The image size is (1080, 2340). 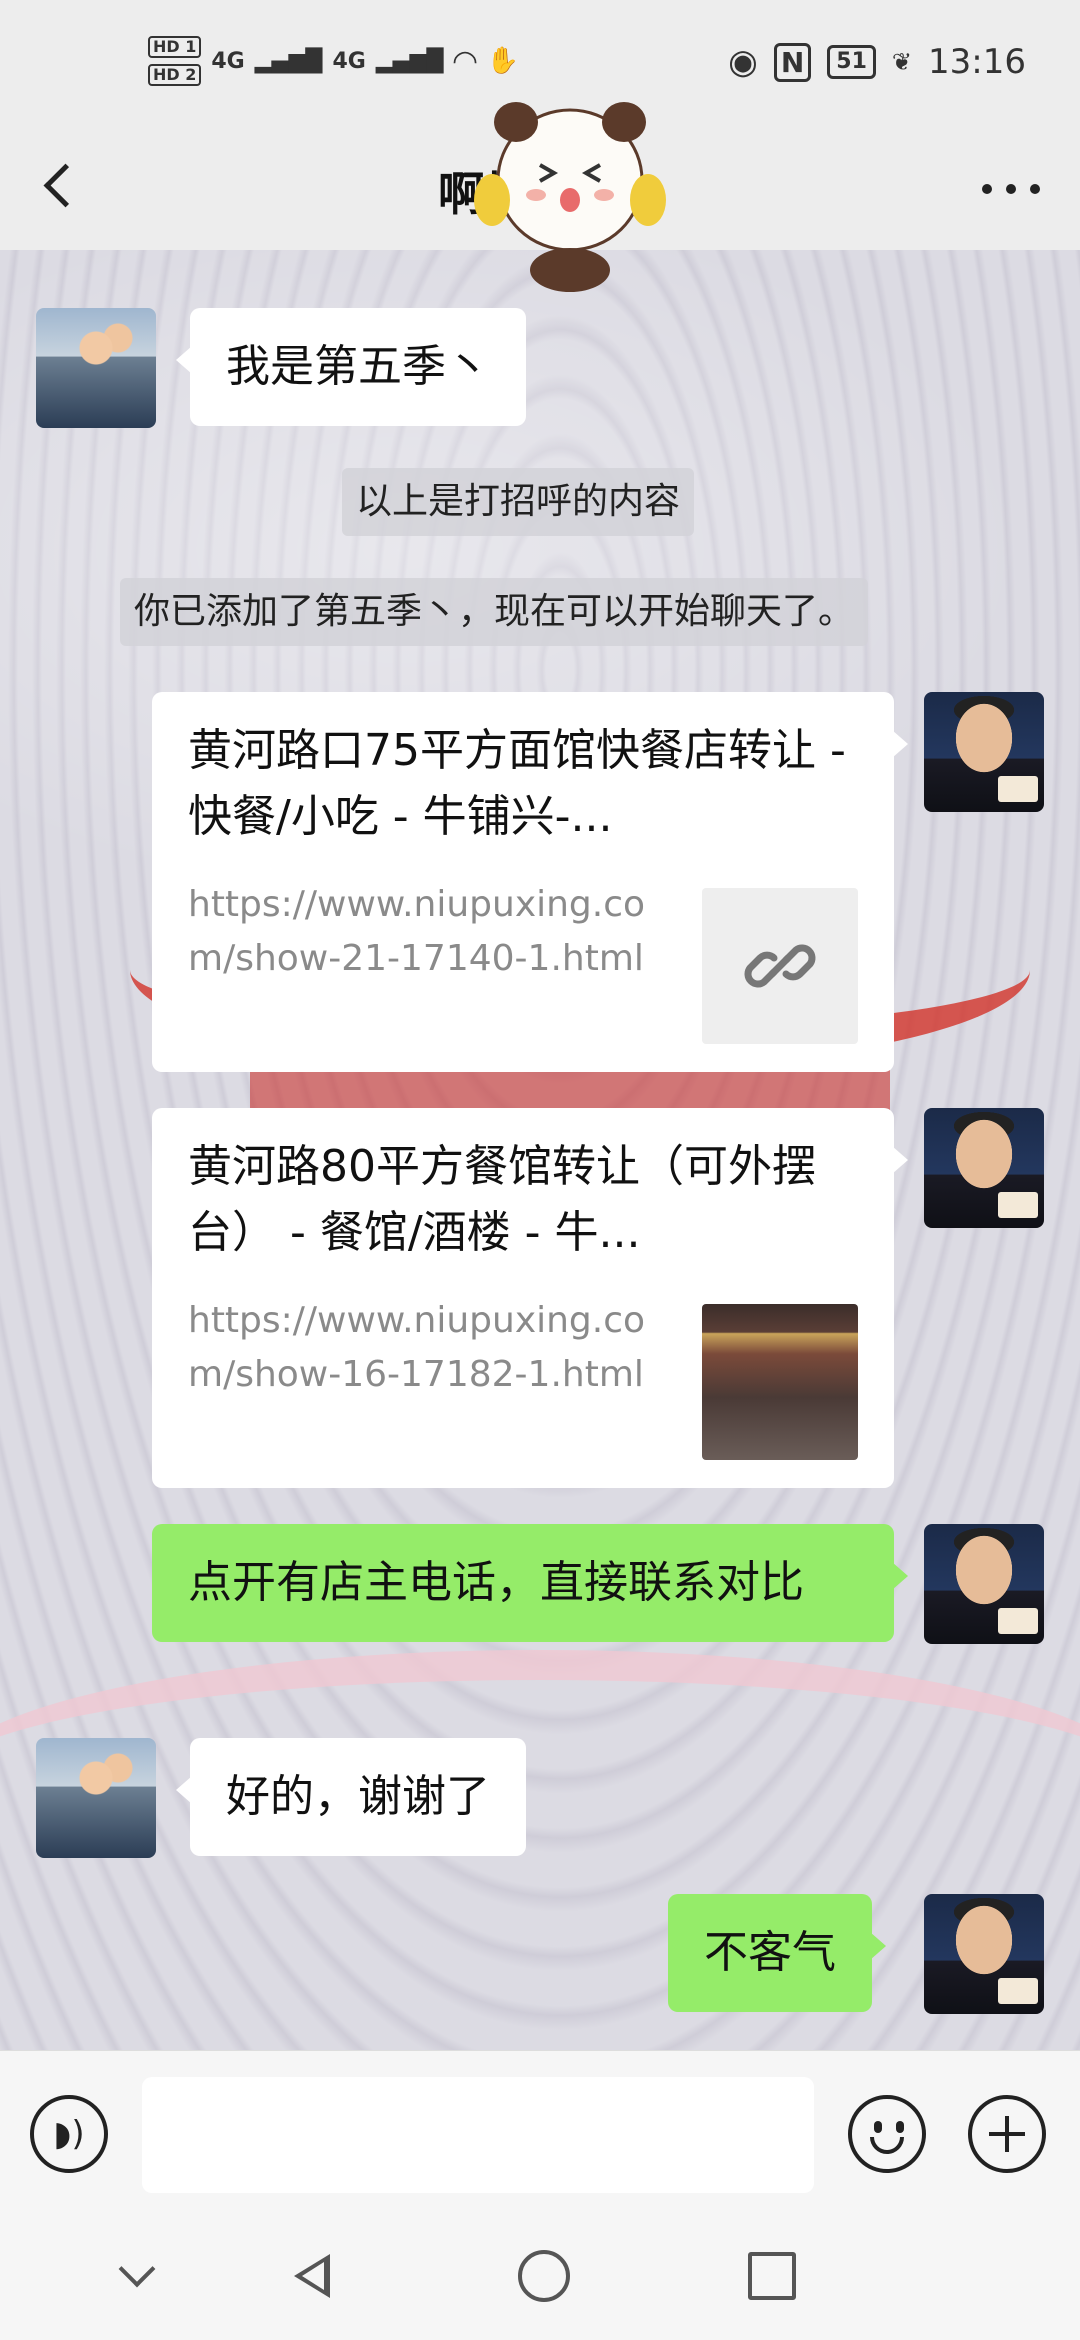 What do you see at coordinates (570, 197) in the screenshot?
I see `panda-sticker-icon` at bounding box center [570, 197].